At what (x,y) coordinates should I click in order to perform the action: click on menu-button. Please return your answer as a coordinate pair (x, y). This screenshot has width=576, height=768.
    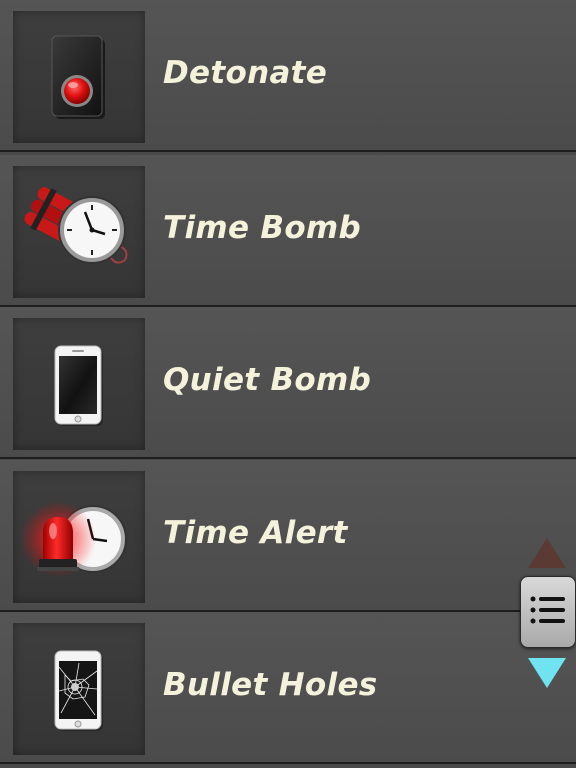
    Looking at the image, I should click on (548, 612).